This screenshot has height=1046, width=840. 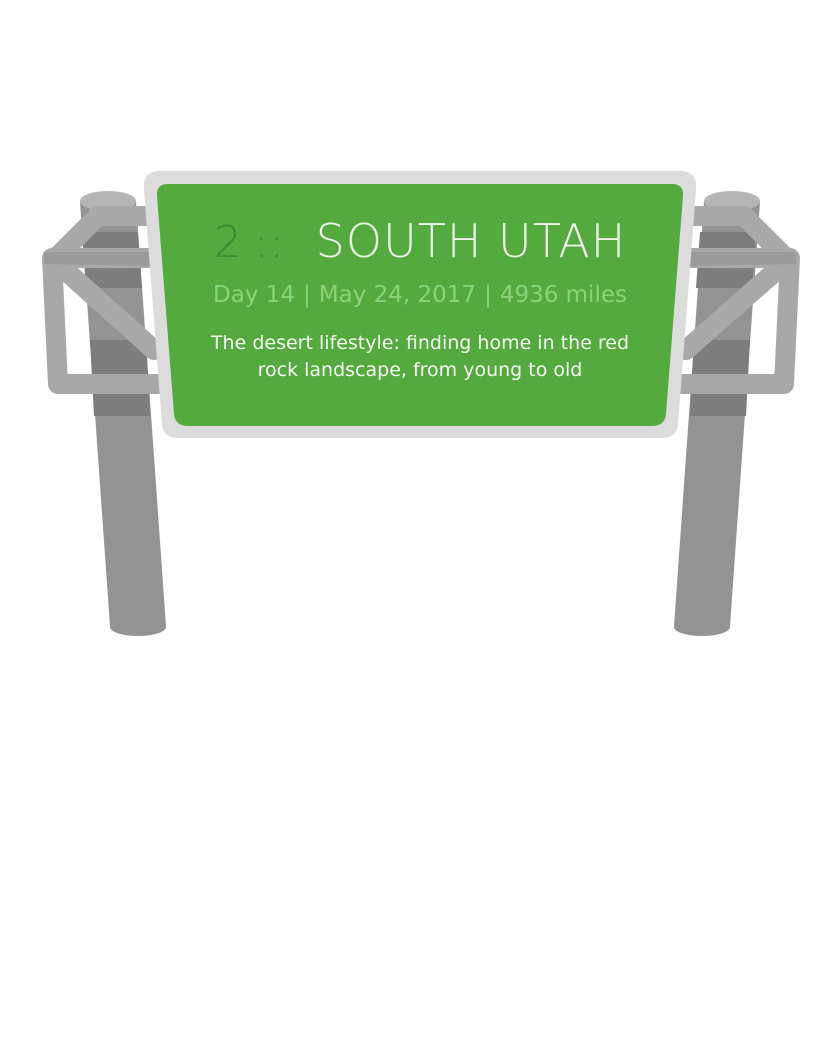 I want to click on date-label: May 24, 2017, so click(x=397, y=295).